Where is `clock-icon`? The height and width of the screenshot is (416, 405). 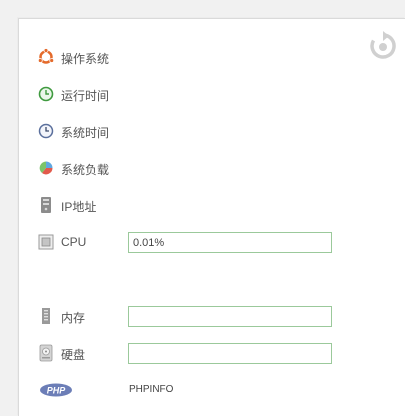 clock-icon is located at coordinates (46, 131).